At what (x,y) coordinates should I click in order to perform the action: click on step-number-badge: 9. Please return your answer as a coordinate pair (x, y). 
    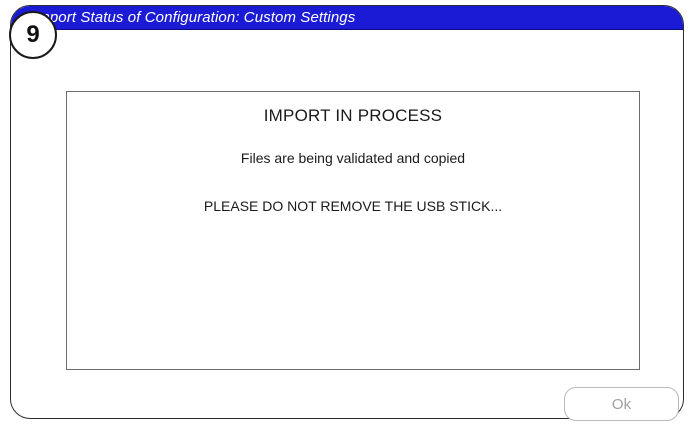
    Looking at the image, I should click on (33, 35).